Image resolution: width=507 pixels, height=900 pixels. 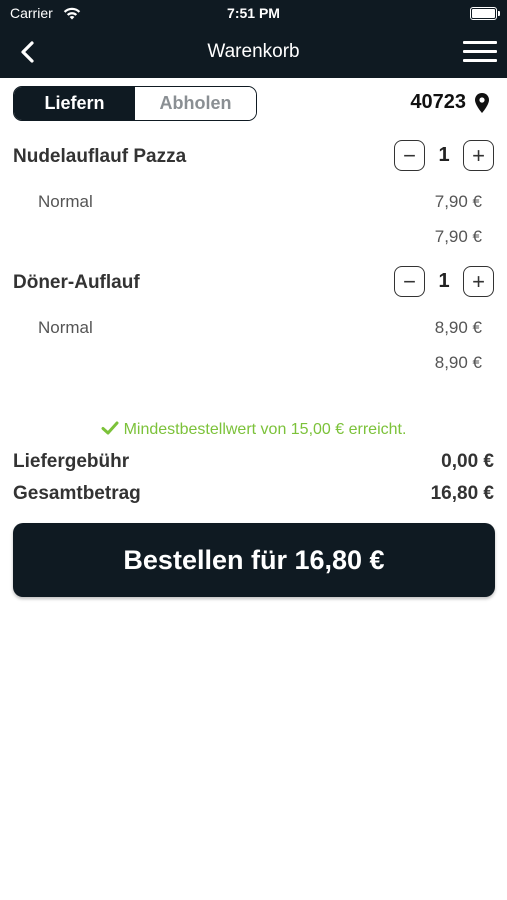 What do you see at coordinates (110, 428) in the screenshot?
I see `checkmark-icon` at bounding box center [110, 428].